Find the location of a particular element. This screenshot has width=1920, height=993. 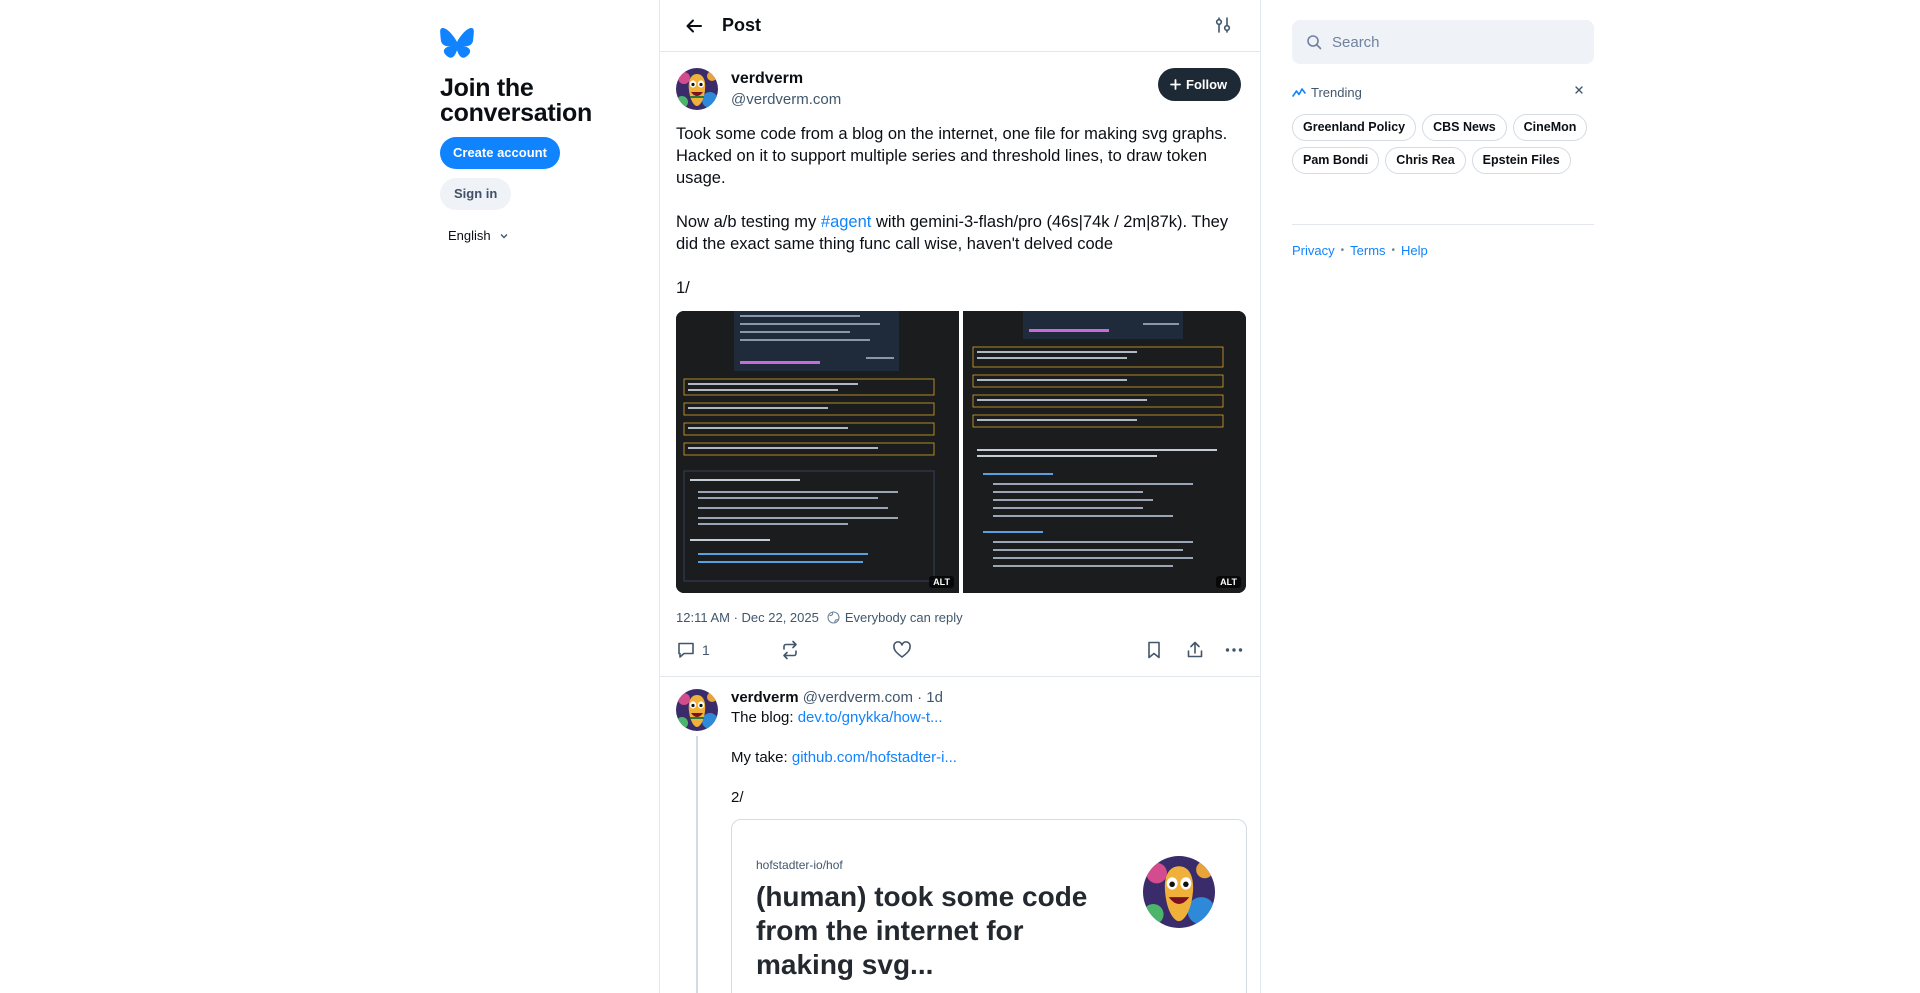

hashtag-link: #agent is located at coordinates (846, 222).